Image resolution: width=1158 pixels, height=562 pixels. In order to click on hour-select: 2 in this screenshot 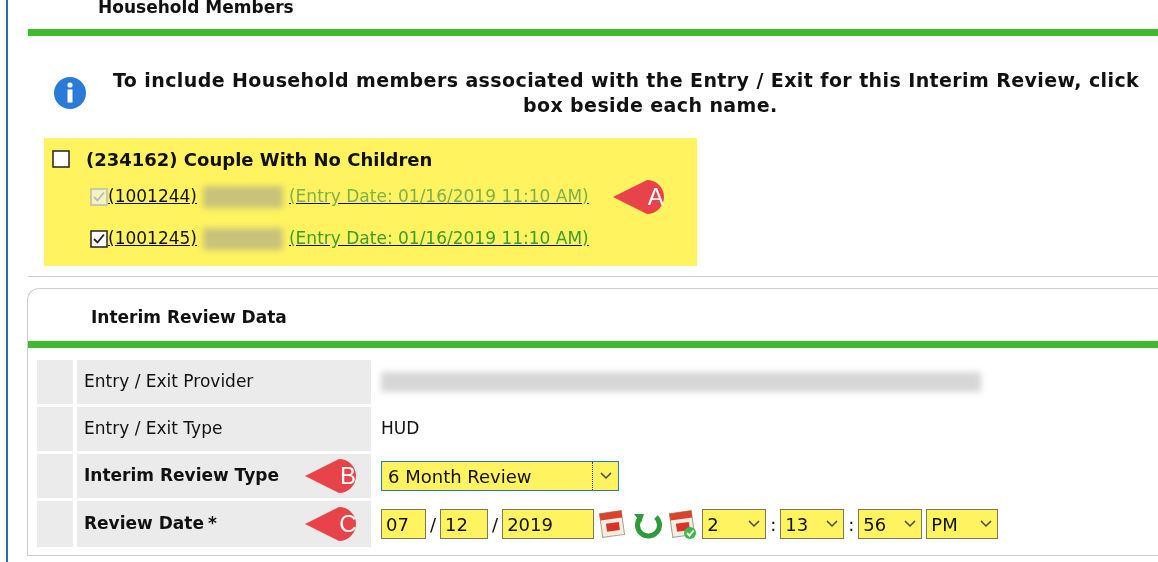, I will do `click(734, 524)`.